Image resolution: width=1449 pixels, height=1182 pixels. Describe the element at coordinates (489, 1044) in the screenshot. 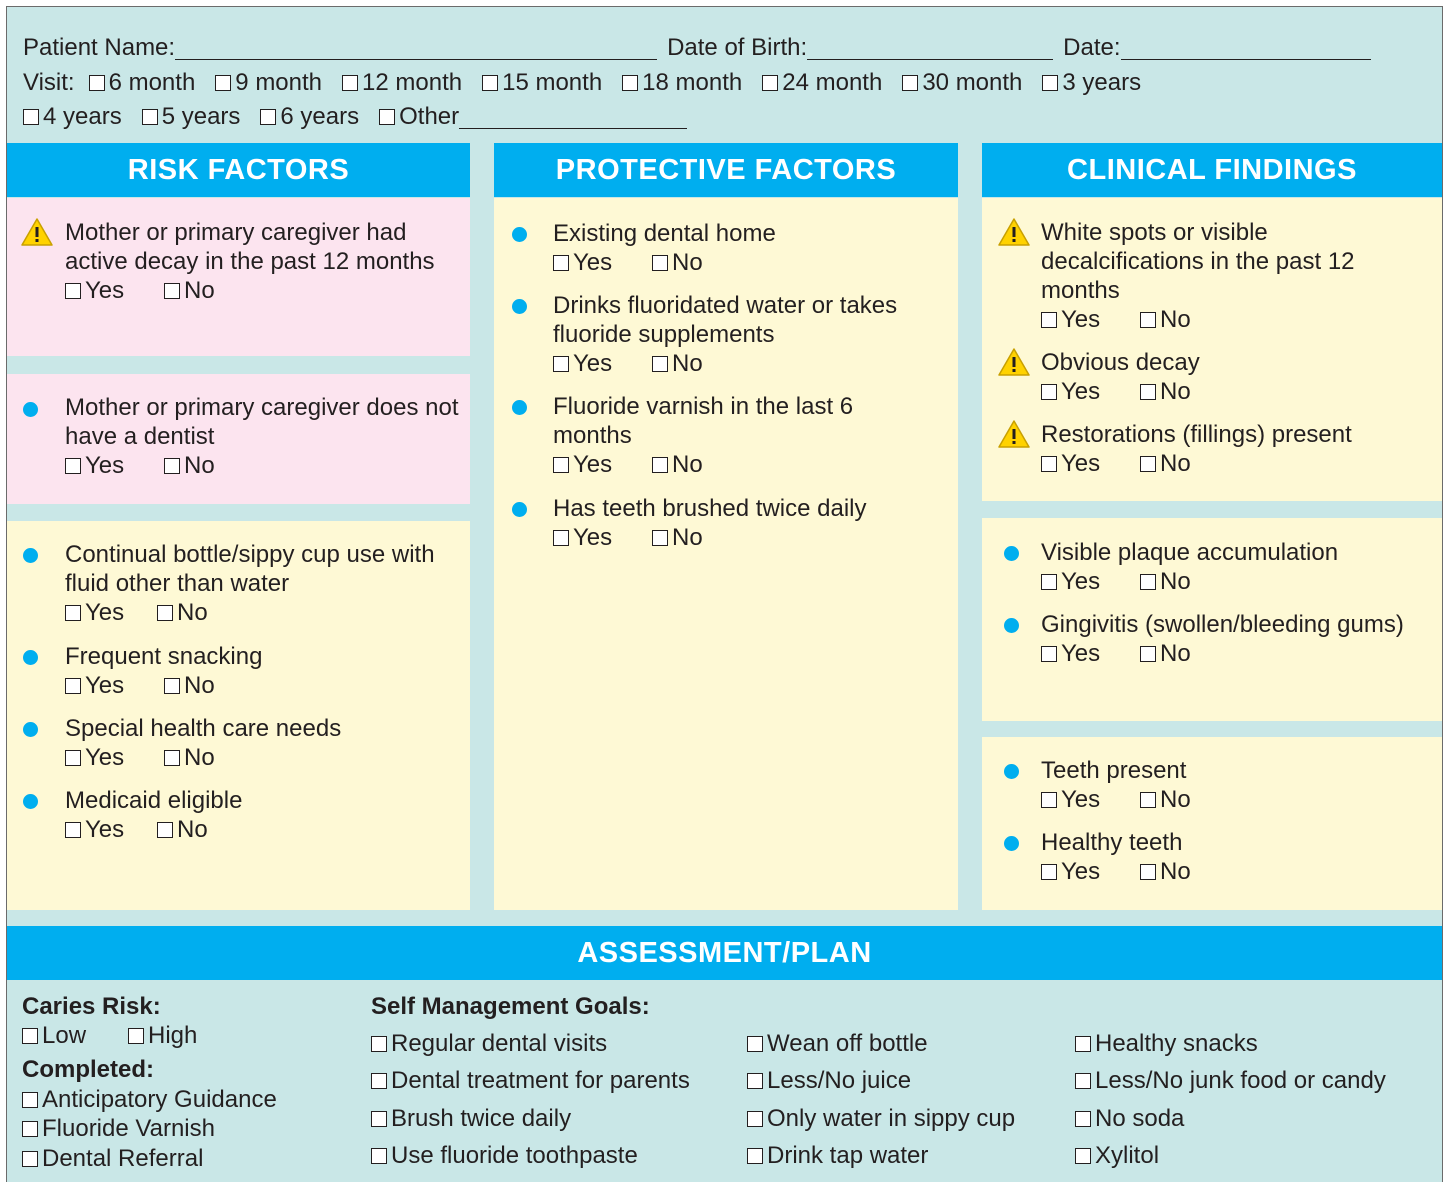

I see `goal-regular-dental-visits: Regular dental visits` at that location.